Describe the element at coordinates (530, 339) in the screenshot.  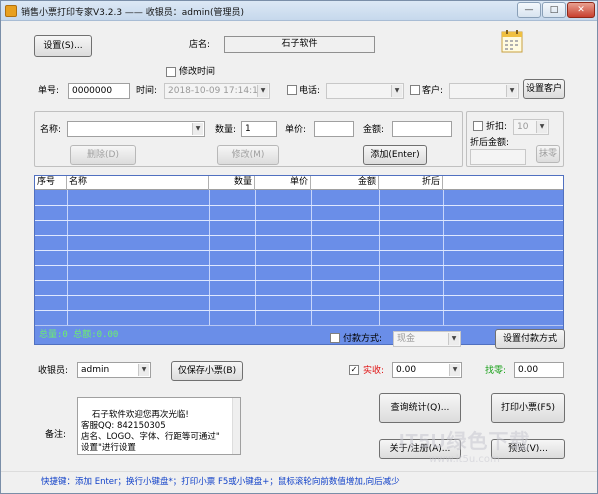
I see `set-payment-method-button: 设置付款方式` at that location.